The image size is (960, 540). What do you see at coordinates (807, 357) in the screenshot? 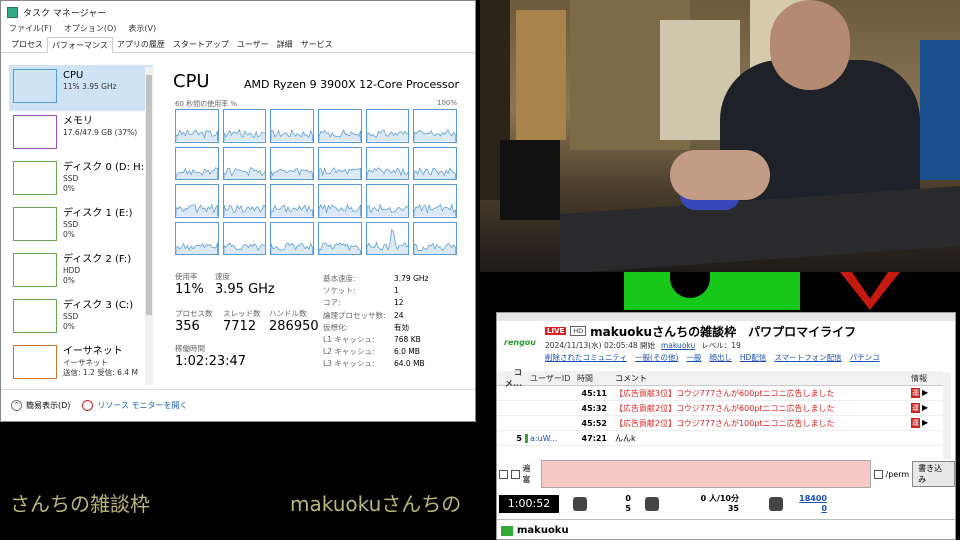
I see `tag-link: スマートフォン配信` at bounding box center [807, 357].